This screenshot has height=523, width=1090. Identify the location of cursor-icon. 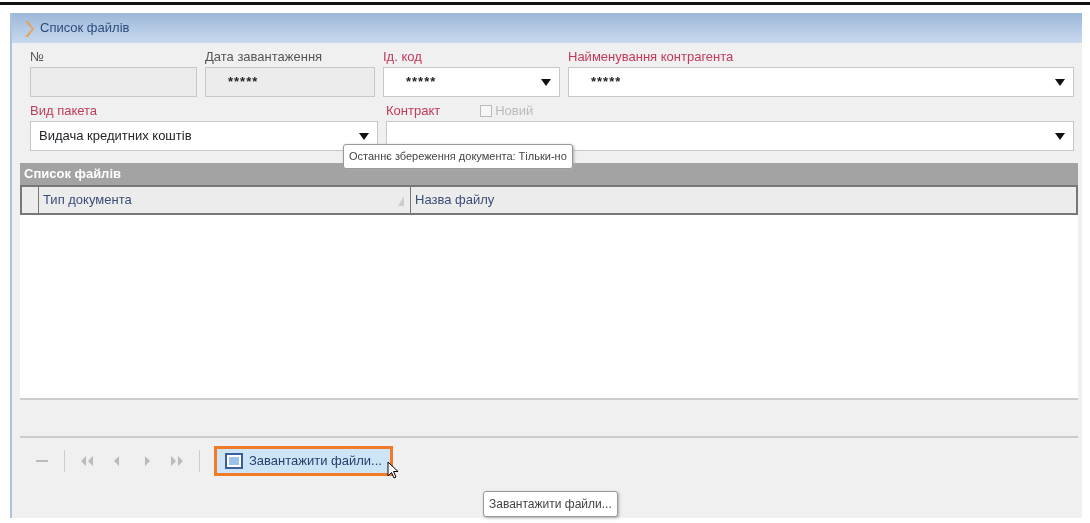
(393, 470).